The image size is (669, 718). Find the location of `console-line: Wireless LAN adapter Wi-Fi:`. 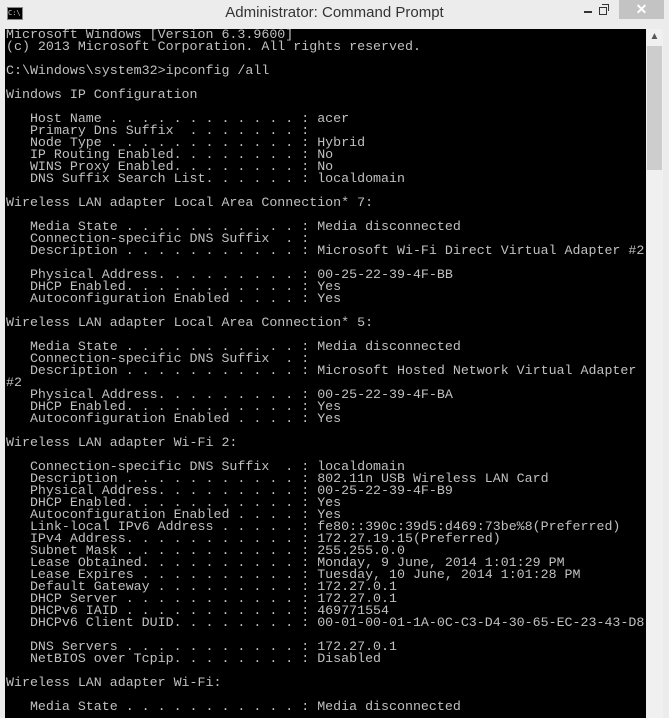

console-line: Wireless LAN adapter Wi-Fi: is located at coordinates (114, 682).